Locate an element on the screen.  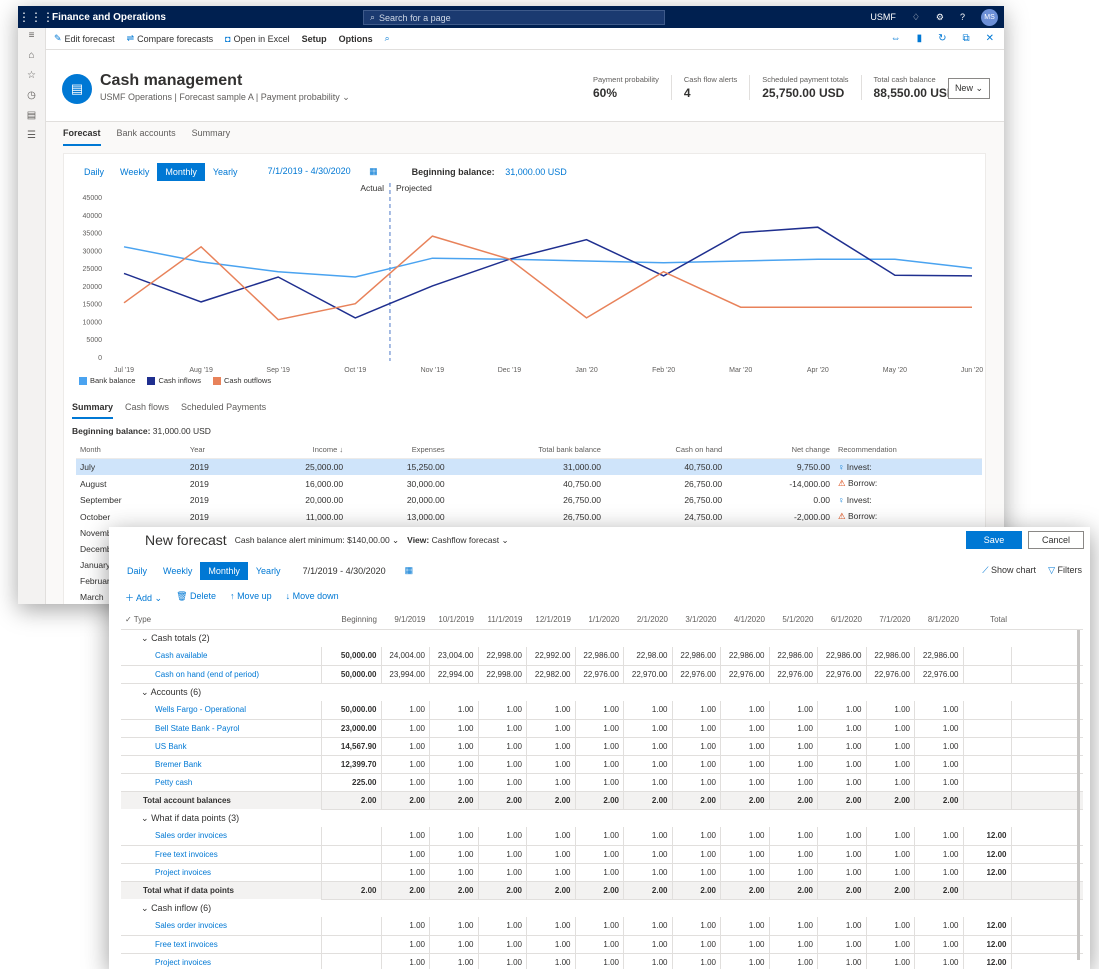
legend-cash-inflows: Cash inflows is located at coordinates (174, 380).